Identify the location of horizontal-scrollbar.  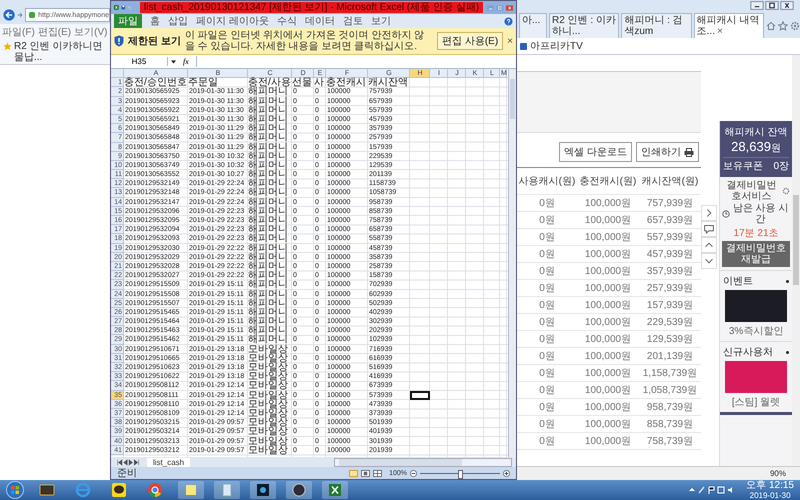
(423, 462).